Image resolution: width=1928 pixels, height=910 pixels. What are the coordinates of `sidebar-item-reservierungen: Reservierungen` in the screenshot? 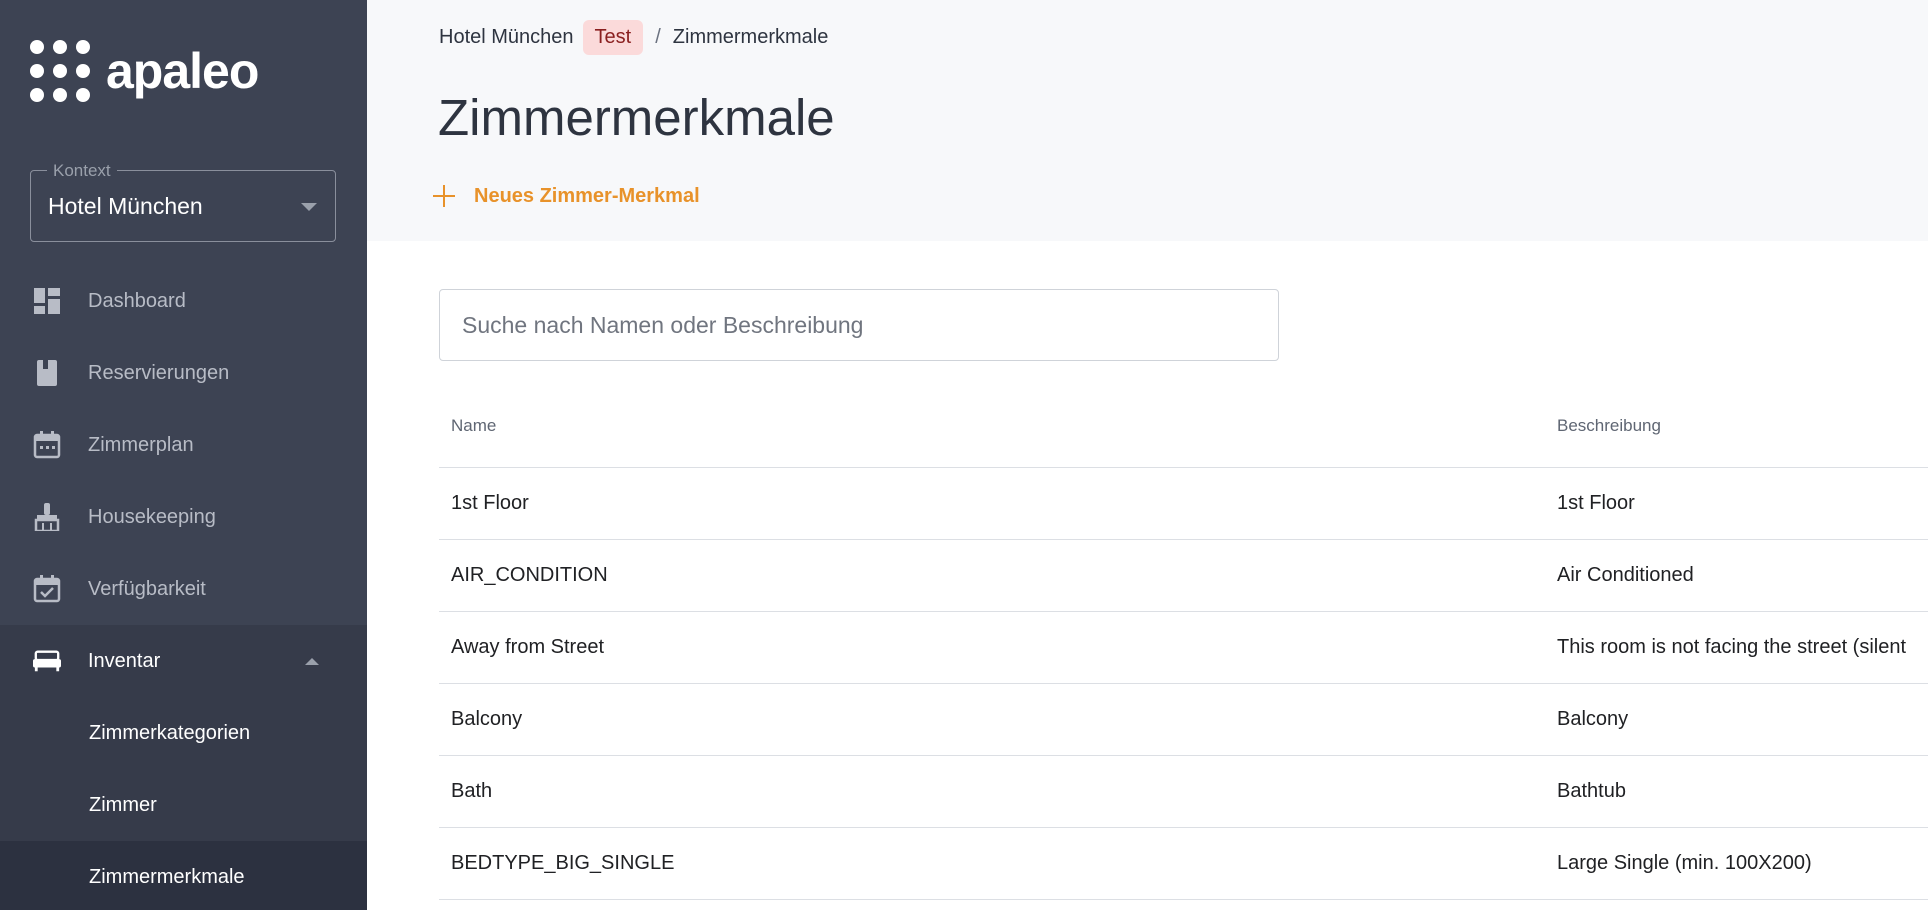 It's located at (183, 373).